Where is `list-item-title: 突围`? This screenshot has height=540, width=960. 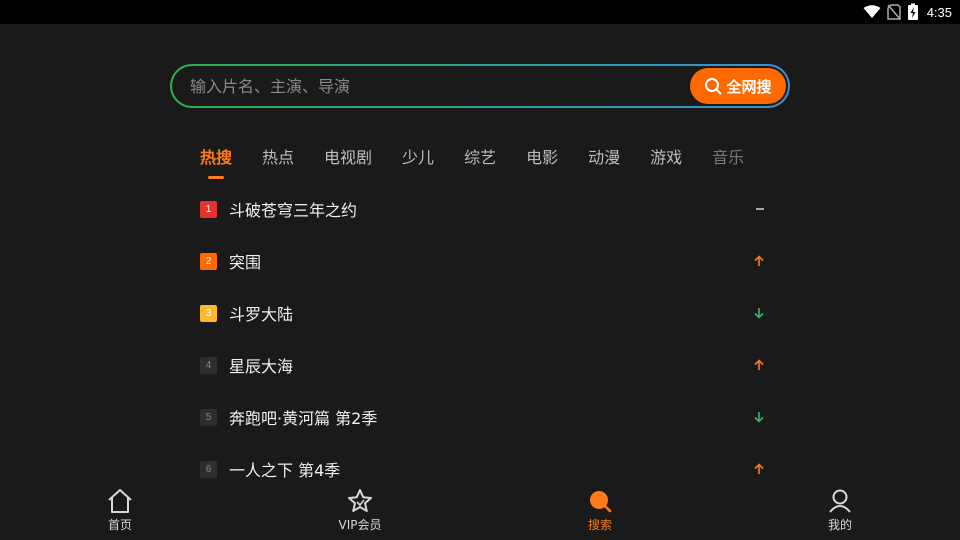
list-item-title: 突围 is located at coordinates (245, 262).